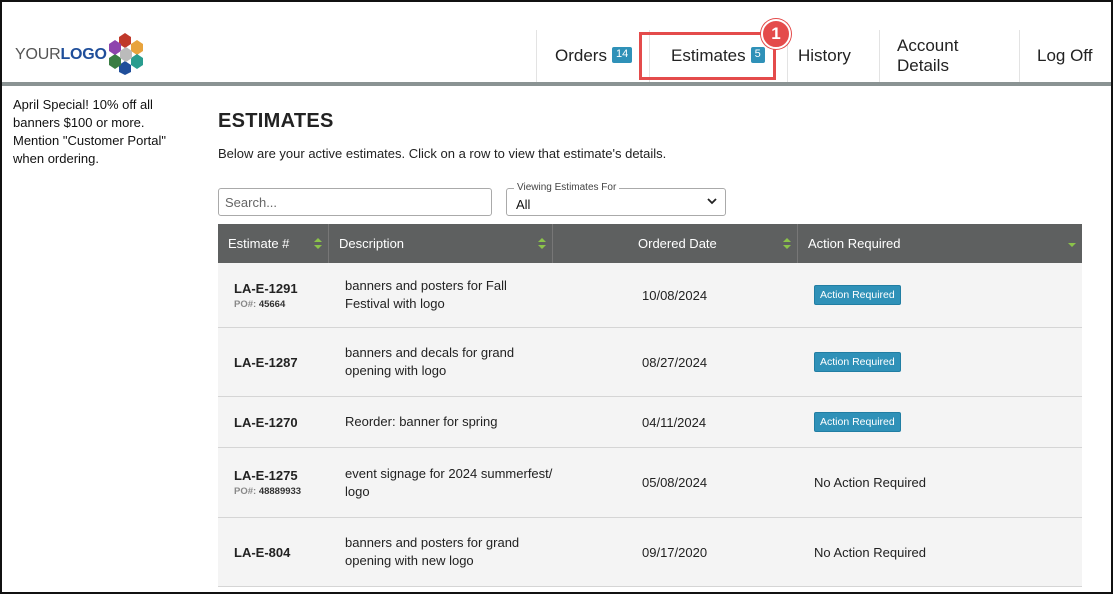 This screenshot has height=594, width=1113. What do you see at coordinates (523, 204) in the screenshot?
I see `filter-selected-value: All` at bounding box center [523, 204].